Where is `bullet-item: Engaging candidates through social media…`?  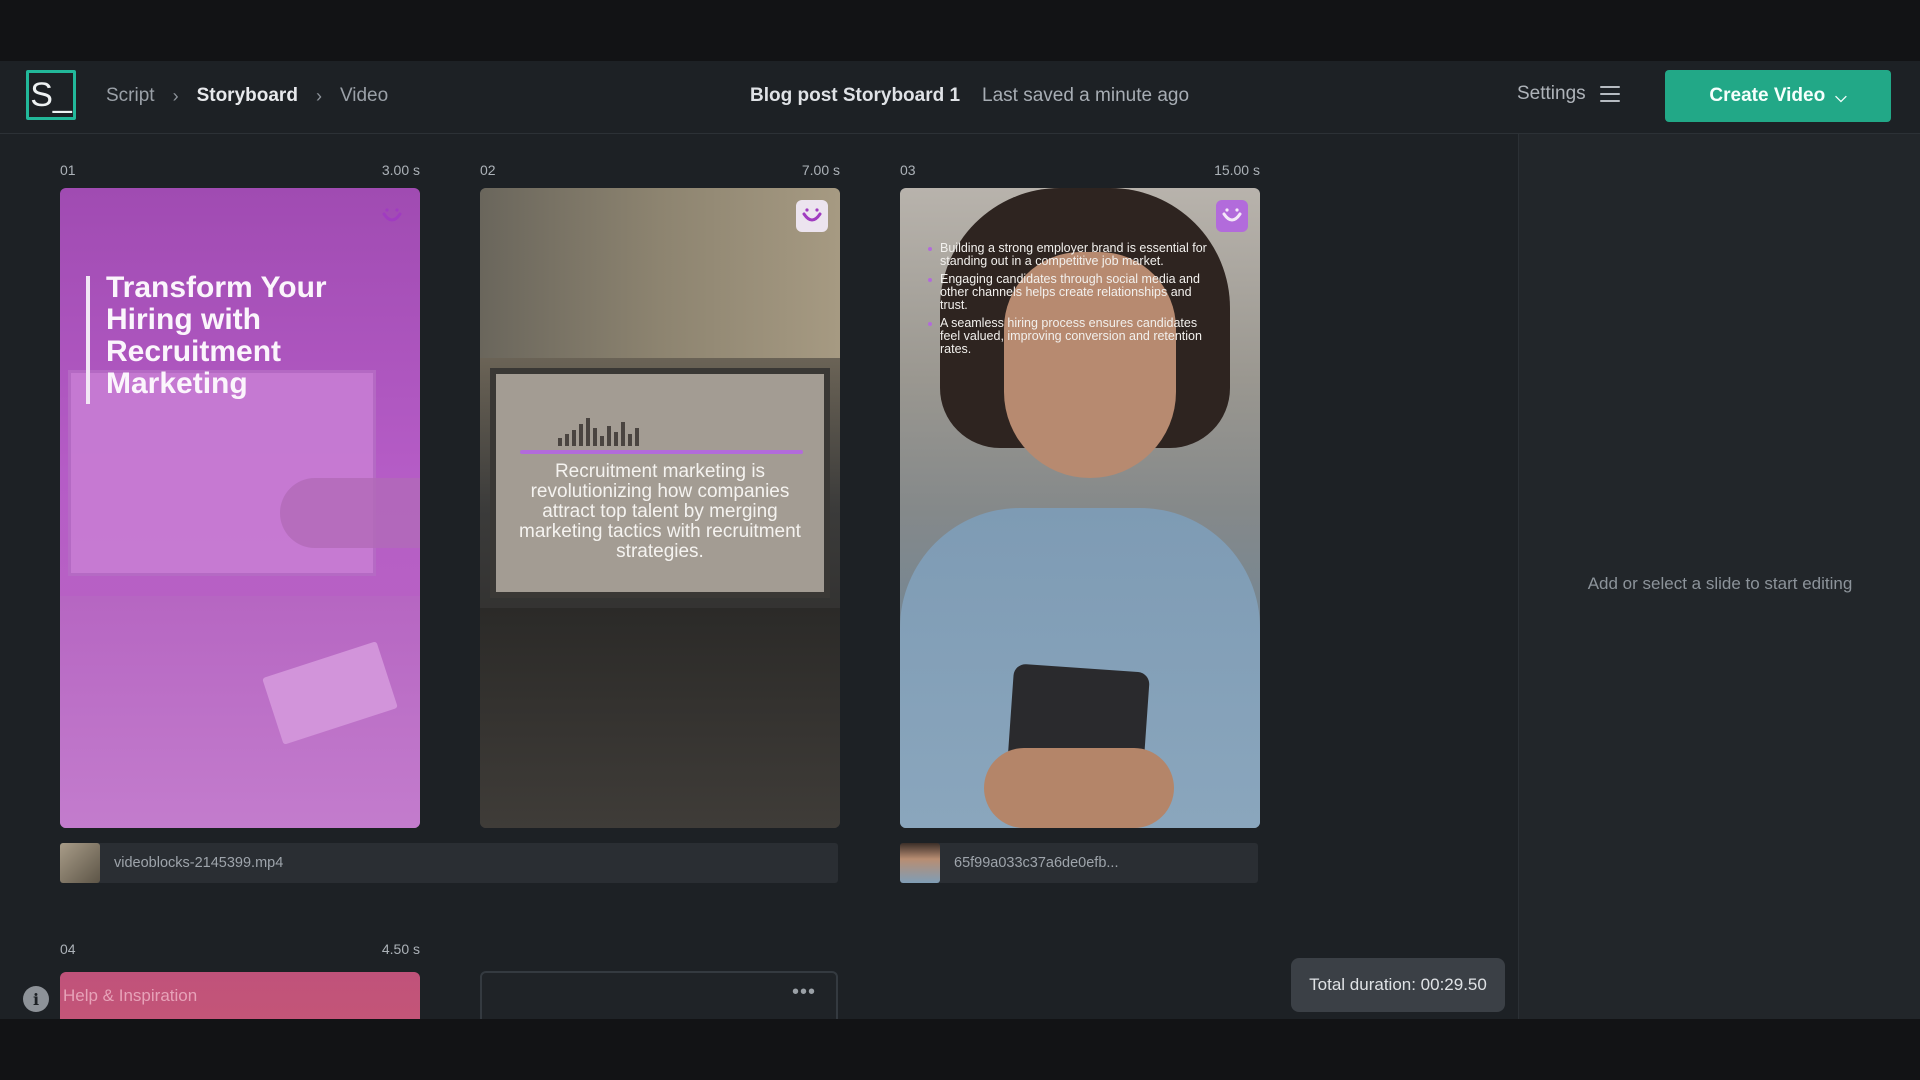
bullet-item: Engaging candidates through social media… is located at coordinates (1074, 292).